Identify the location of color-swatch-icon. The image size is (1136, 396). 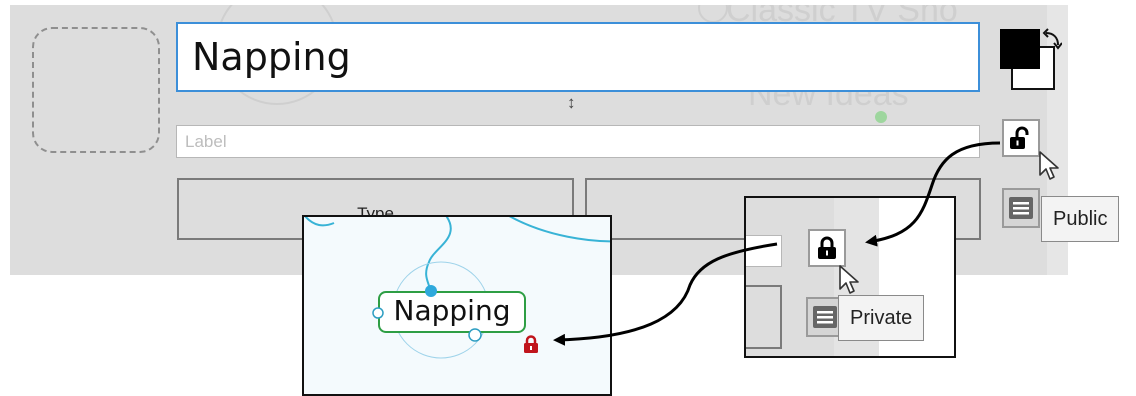
(1031, 59).